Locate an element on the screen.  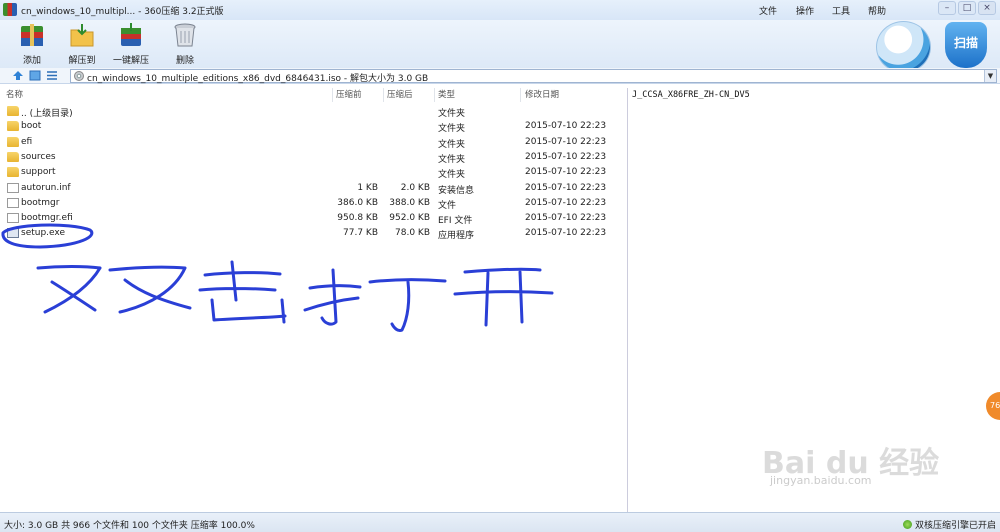
column-header-name: 名称 is located at coordinates (14, 95).